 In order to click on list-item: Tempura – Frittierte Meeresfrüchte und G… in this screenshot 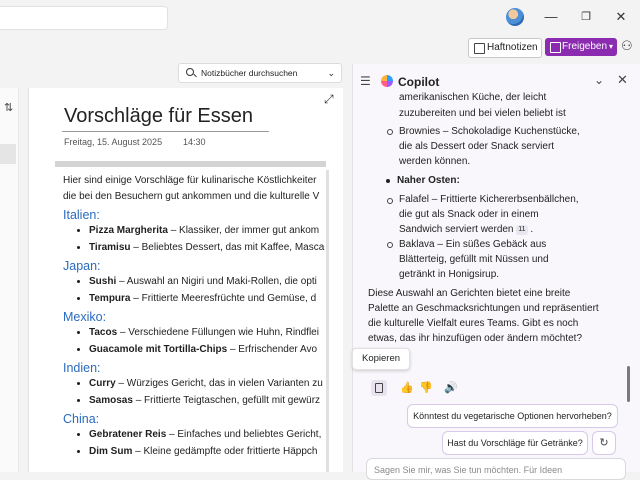, I will do `click(207, 299)`.